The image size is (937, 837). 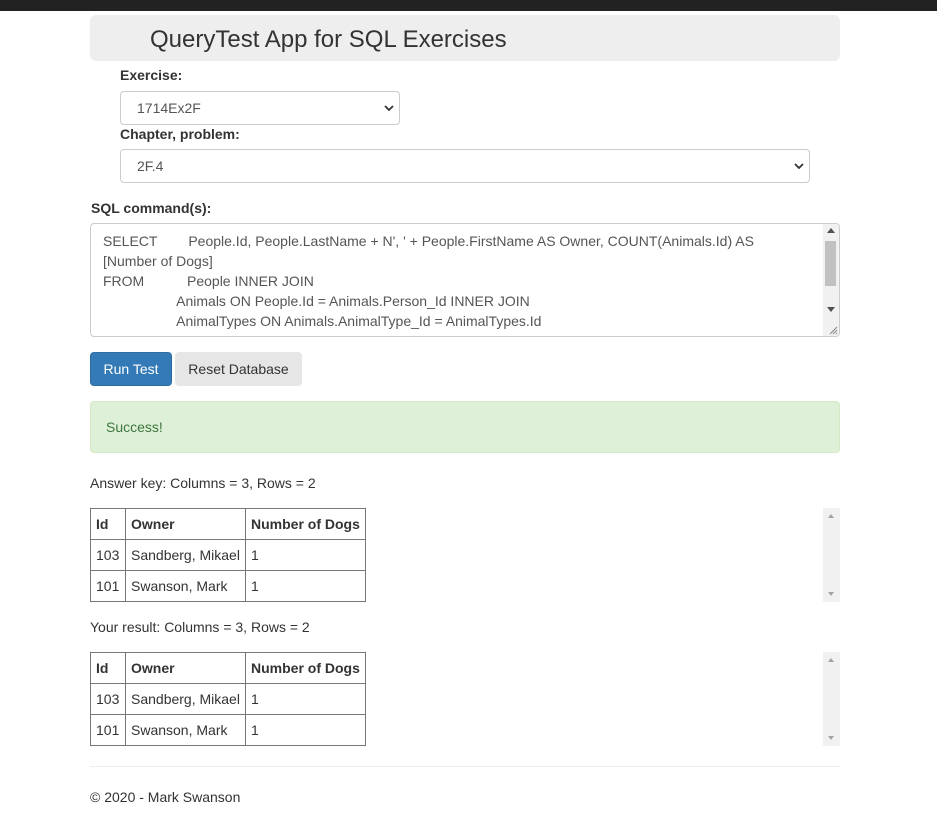 I want to click on sql-label: SQL command(s):, so click(x=151, y=208).